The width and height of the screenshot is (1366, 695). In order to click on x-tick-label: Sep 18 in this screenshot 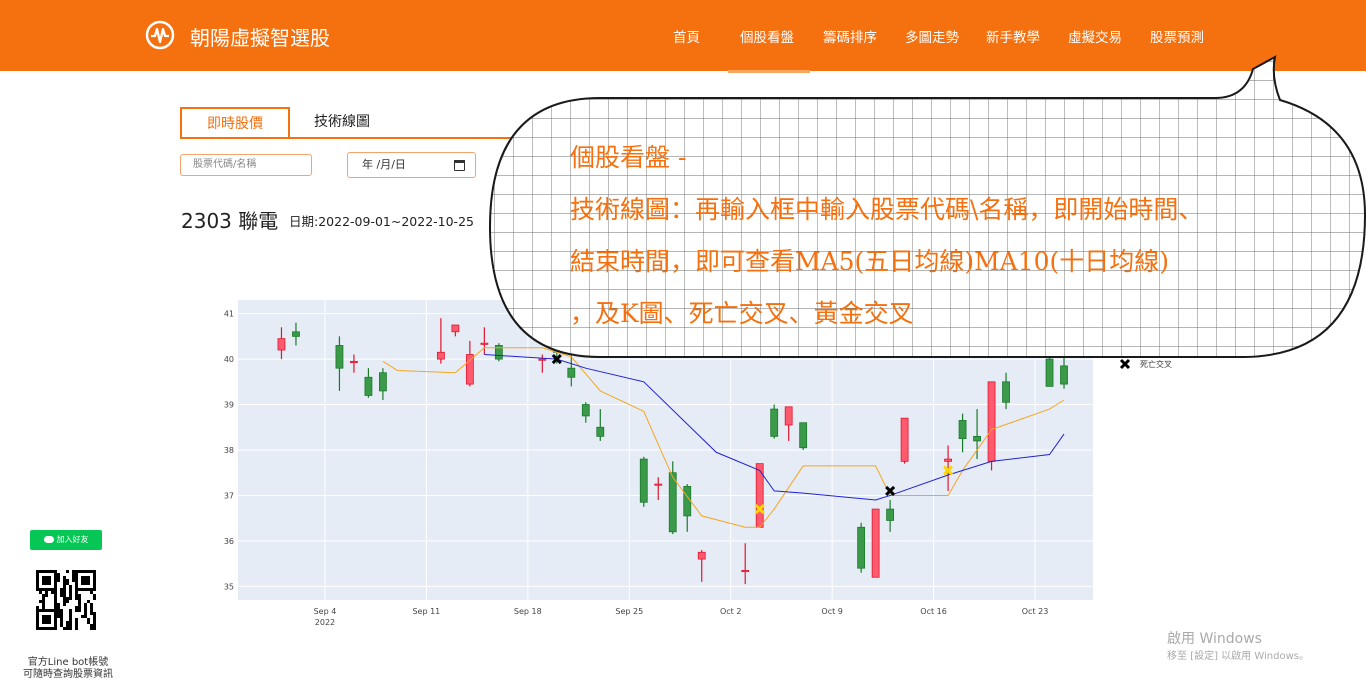, I will do `click(528, 611)`.